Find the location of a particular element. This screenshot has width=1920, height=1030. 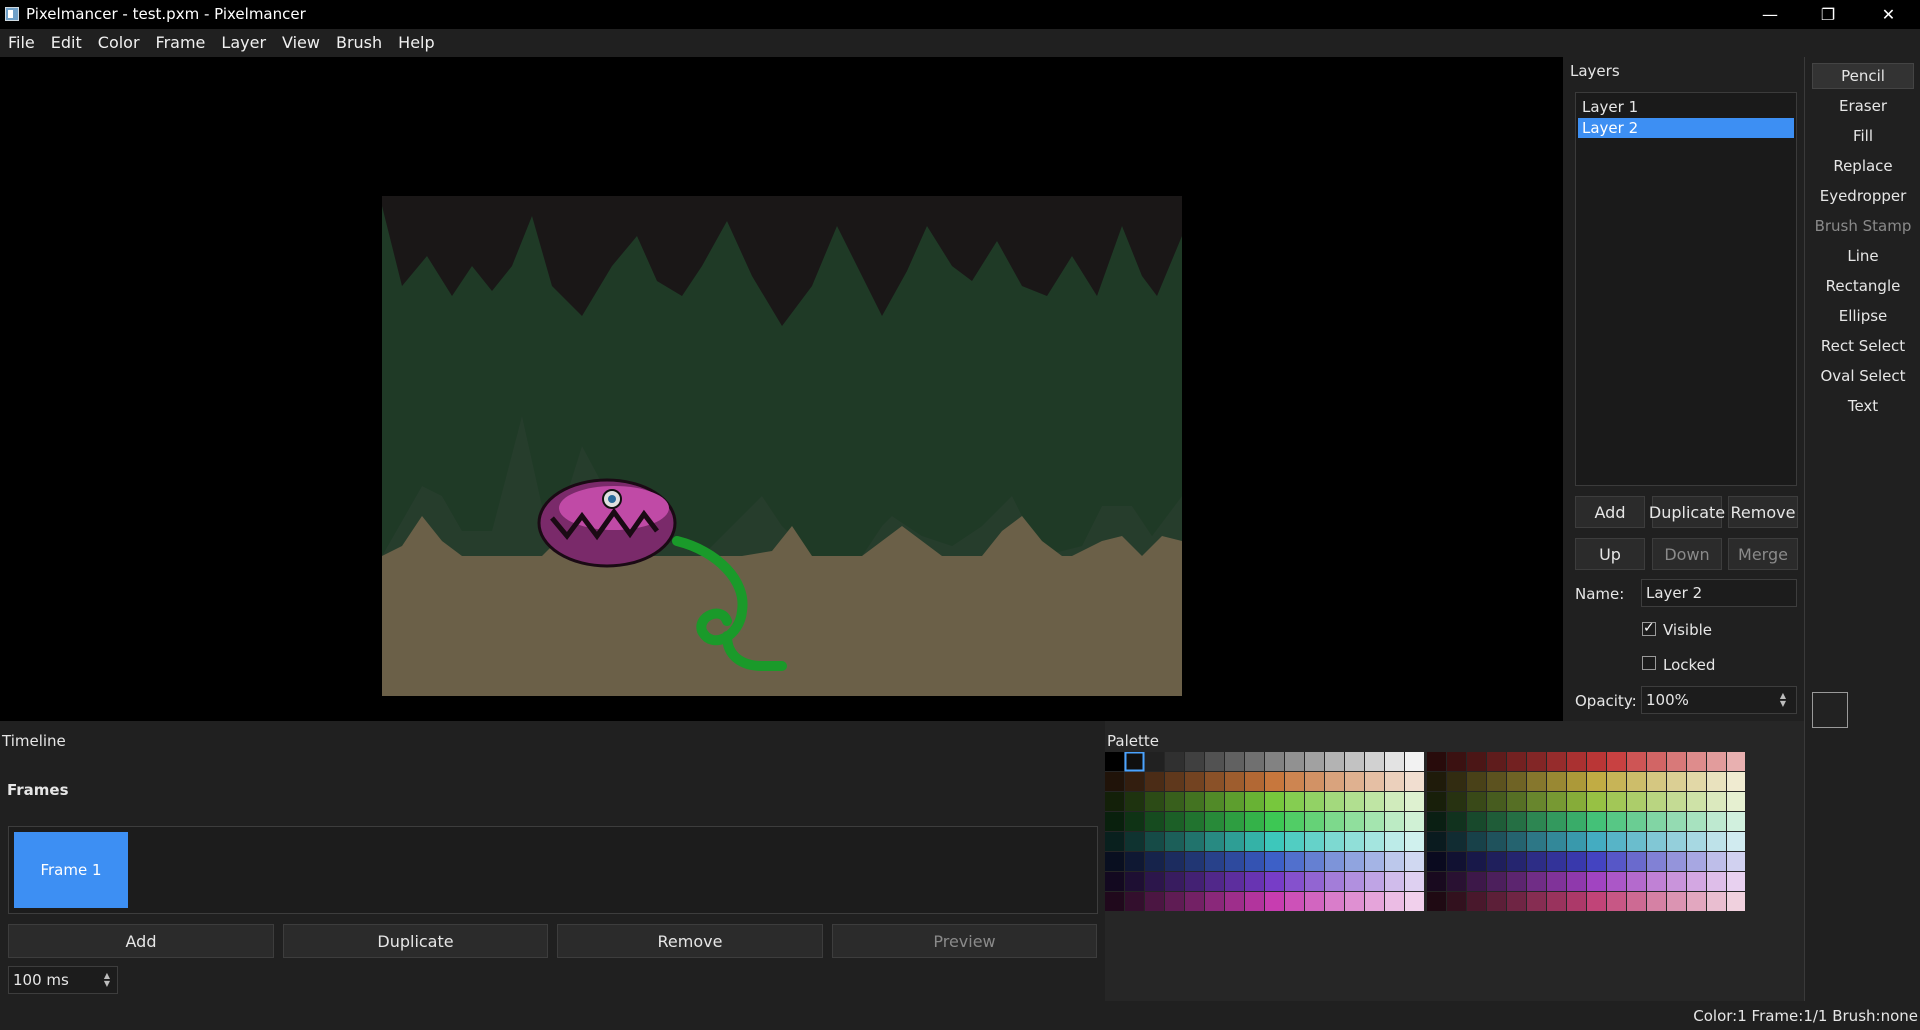

visible-checkbox is located at coordinates (1649, 628).